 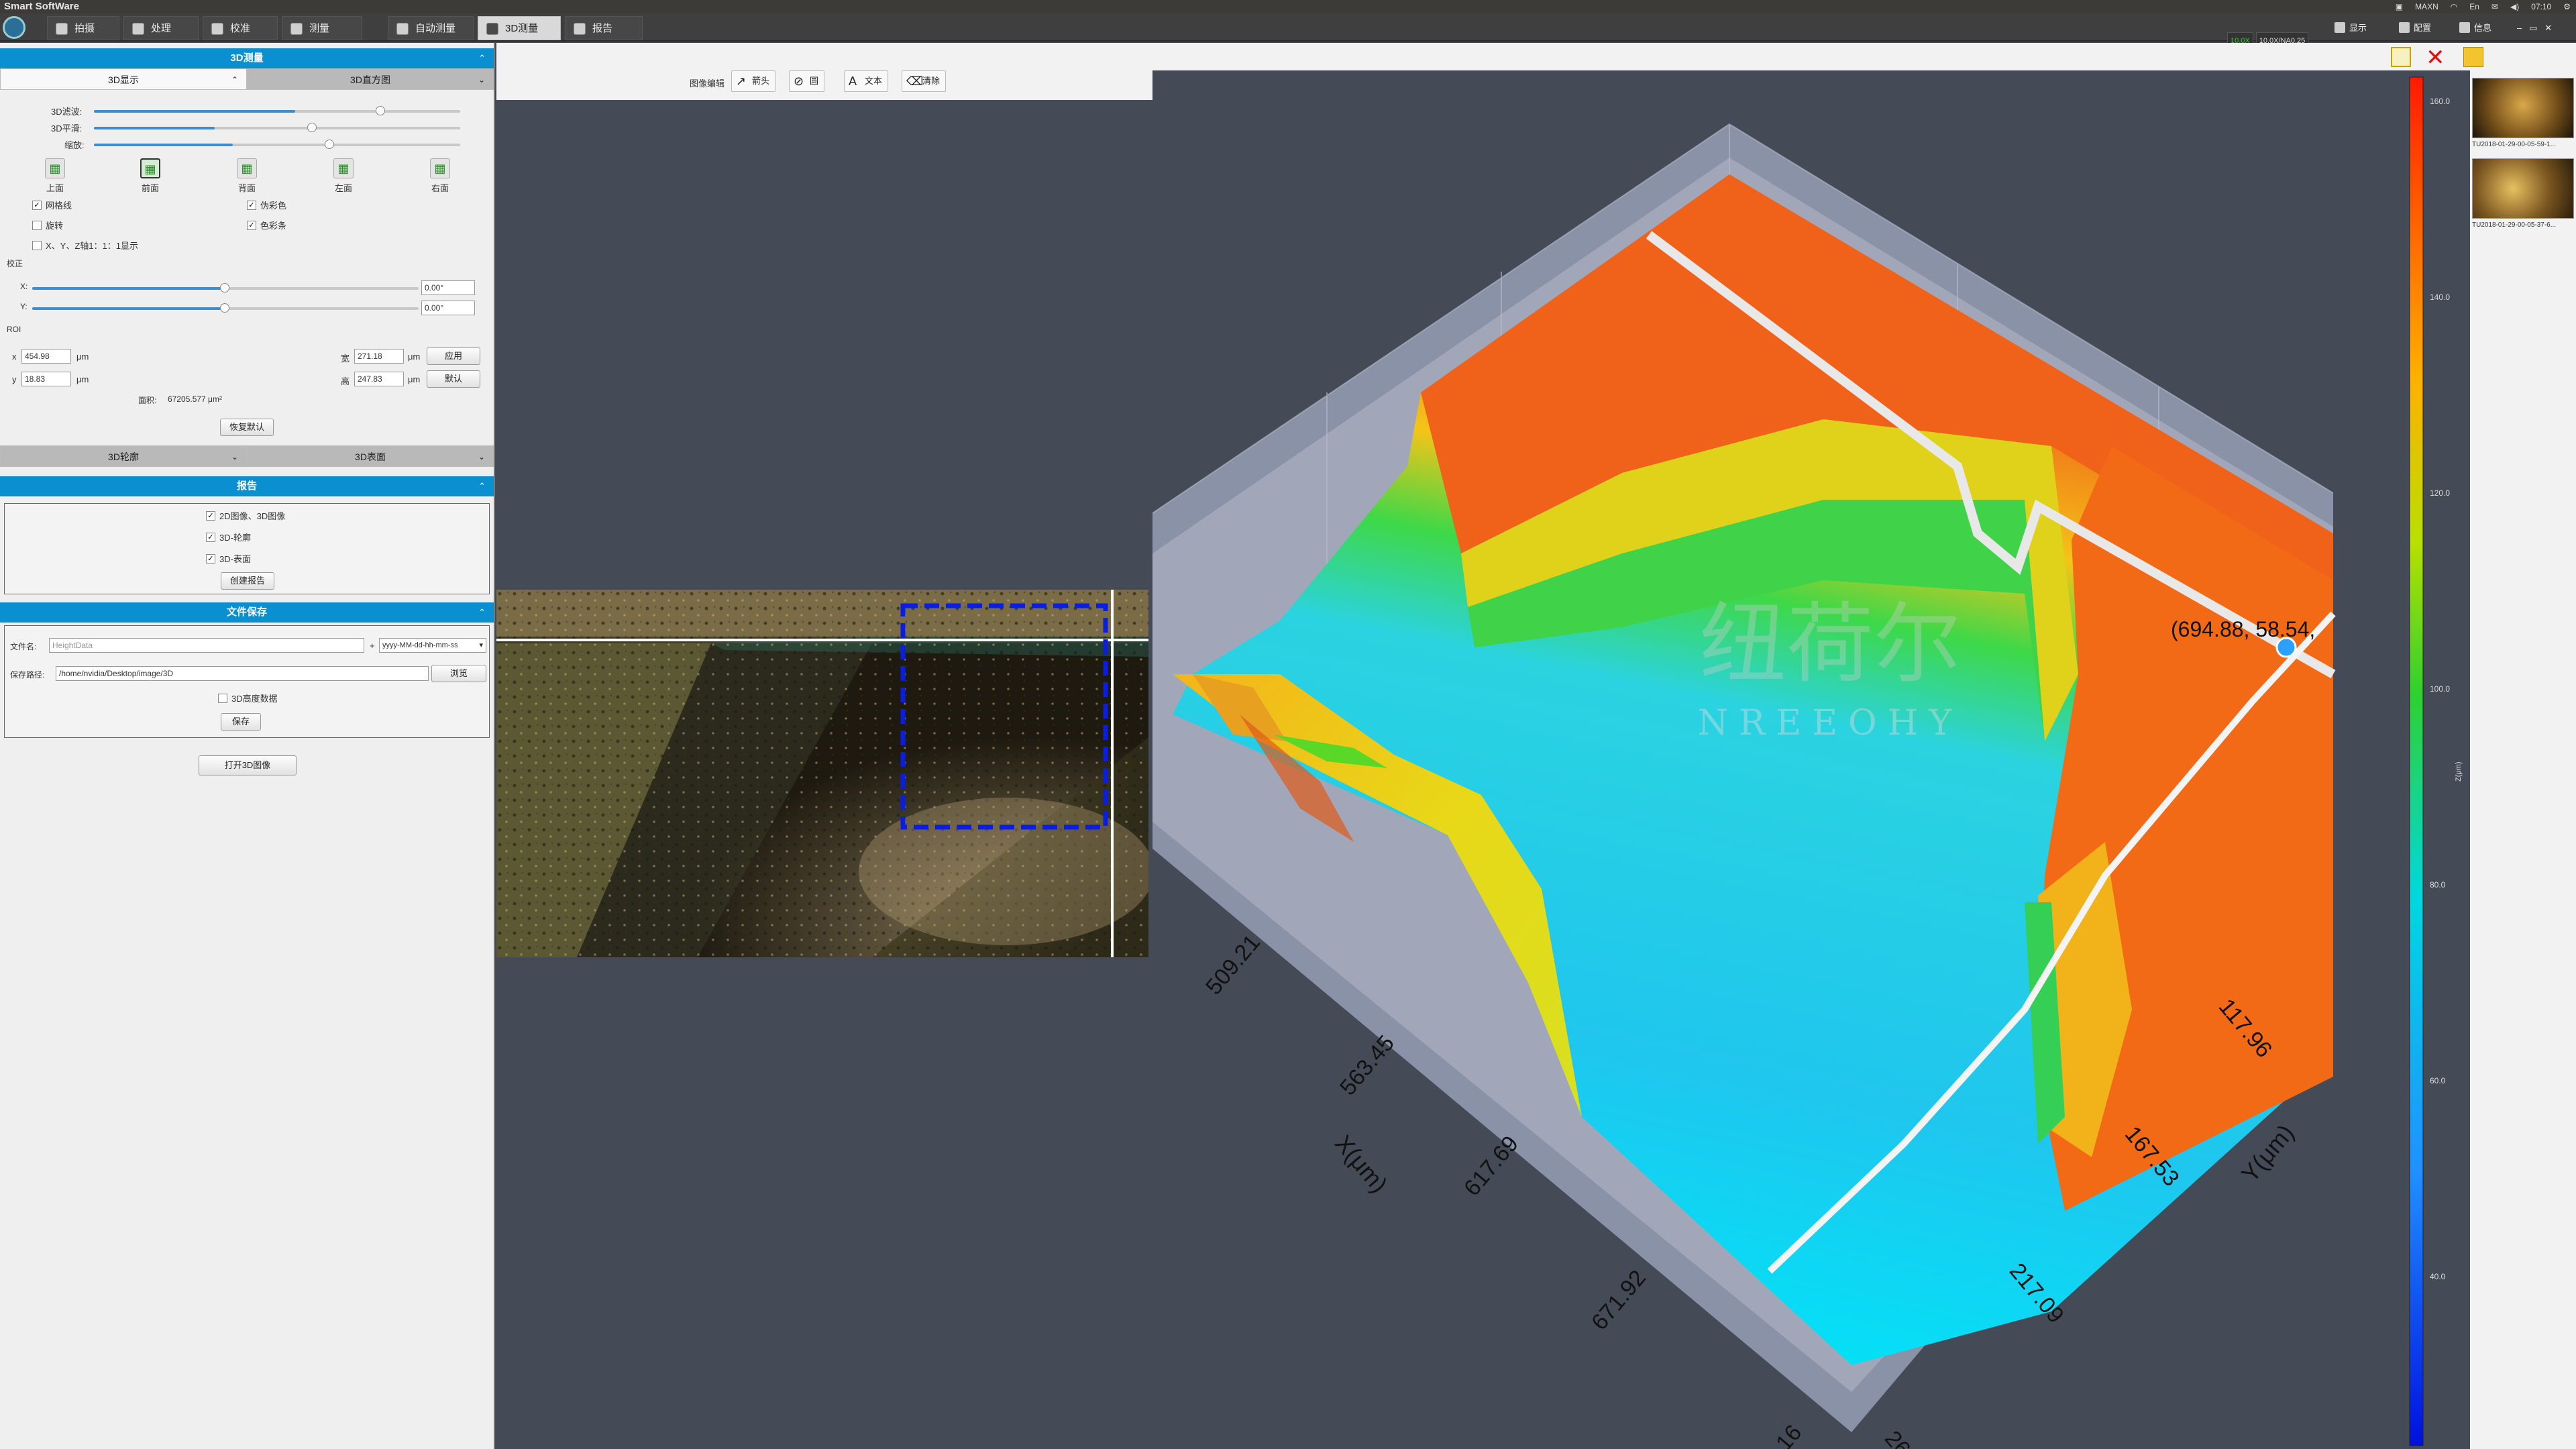 I want to click on tab-process: 处理, so click(x=161, y=28).